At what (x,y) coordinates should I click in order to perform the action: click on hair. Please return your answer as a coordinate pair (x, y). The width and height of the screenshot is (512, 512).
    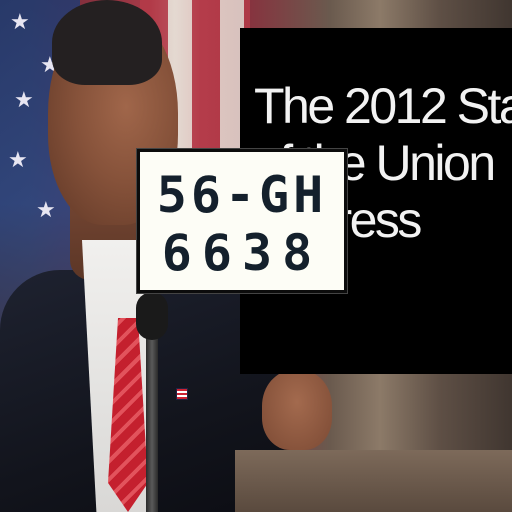
    Looking at the image, I should click on (107, 42).